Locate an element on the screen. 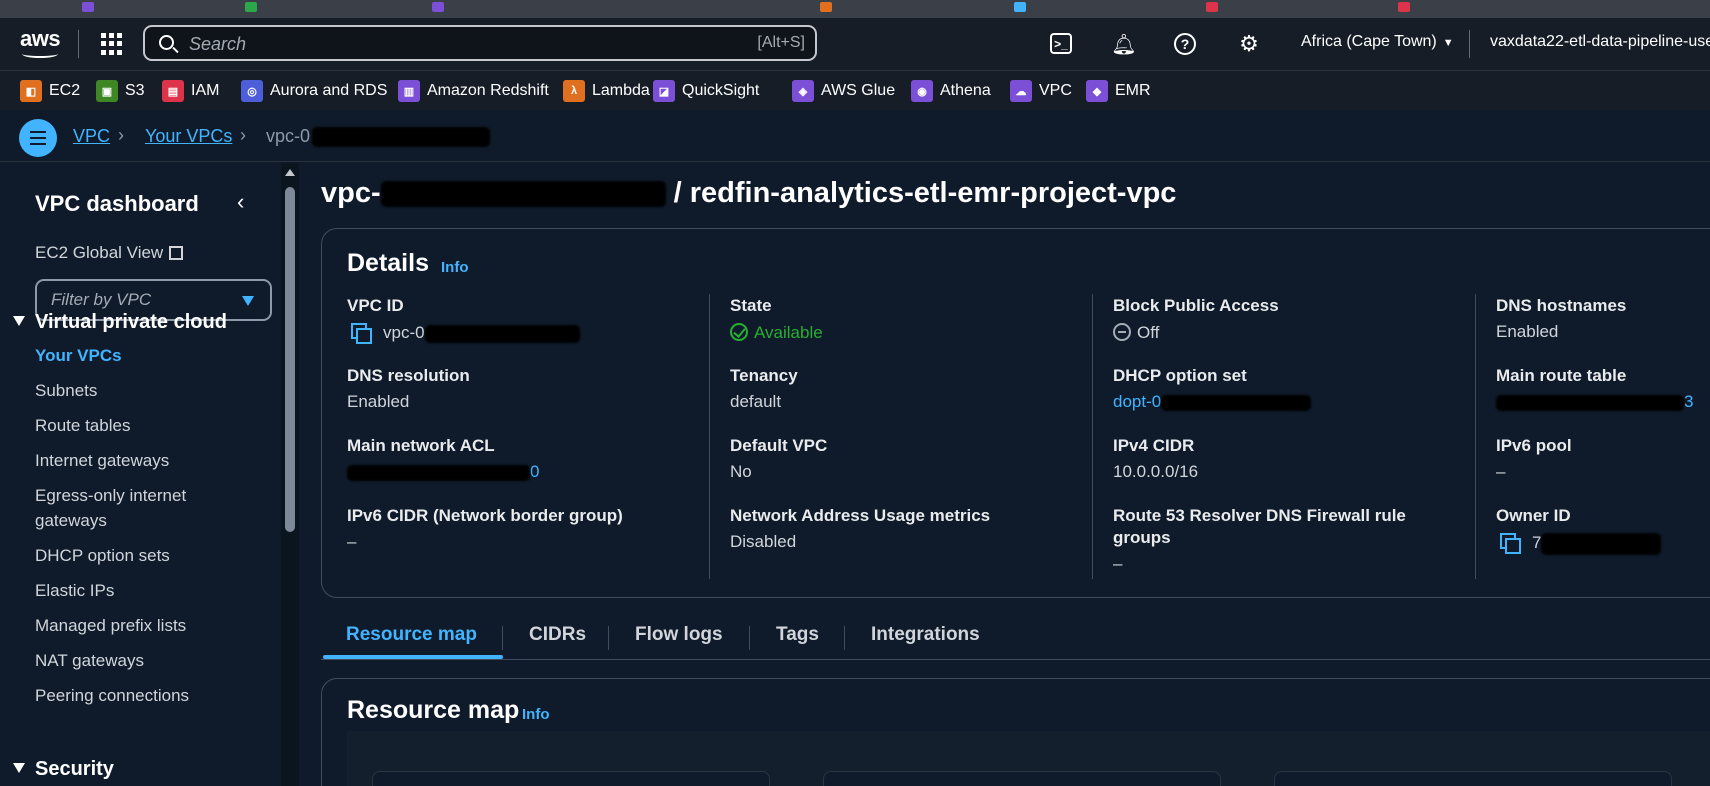 This screenshot has height=786, width=1710. help-icon: ? is located at coordinates (1185, 44).